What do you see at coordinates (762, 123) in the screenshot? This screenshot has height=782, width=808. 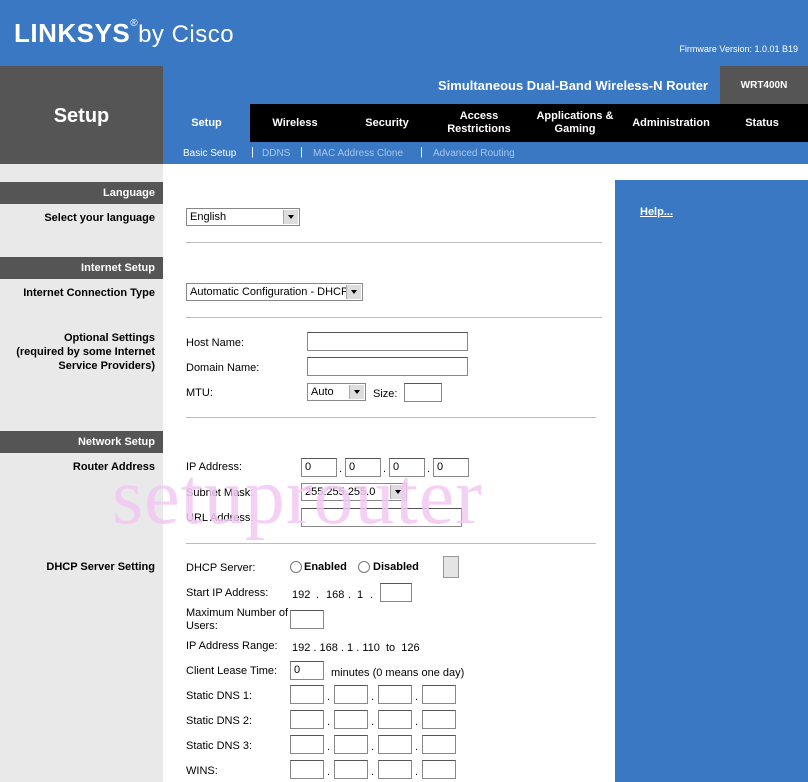 I see `tab-status: Status` at bounding box center [762, 123].